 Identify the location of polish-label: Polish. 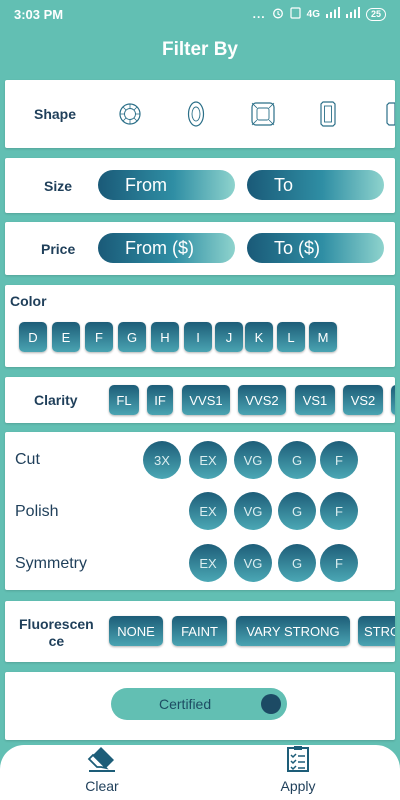
(37, 511).